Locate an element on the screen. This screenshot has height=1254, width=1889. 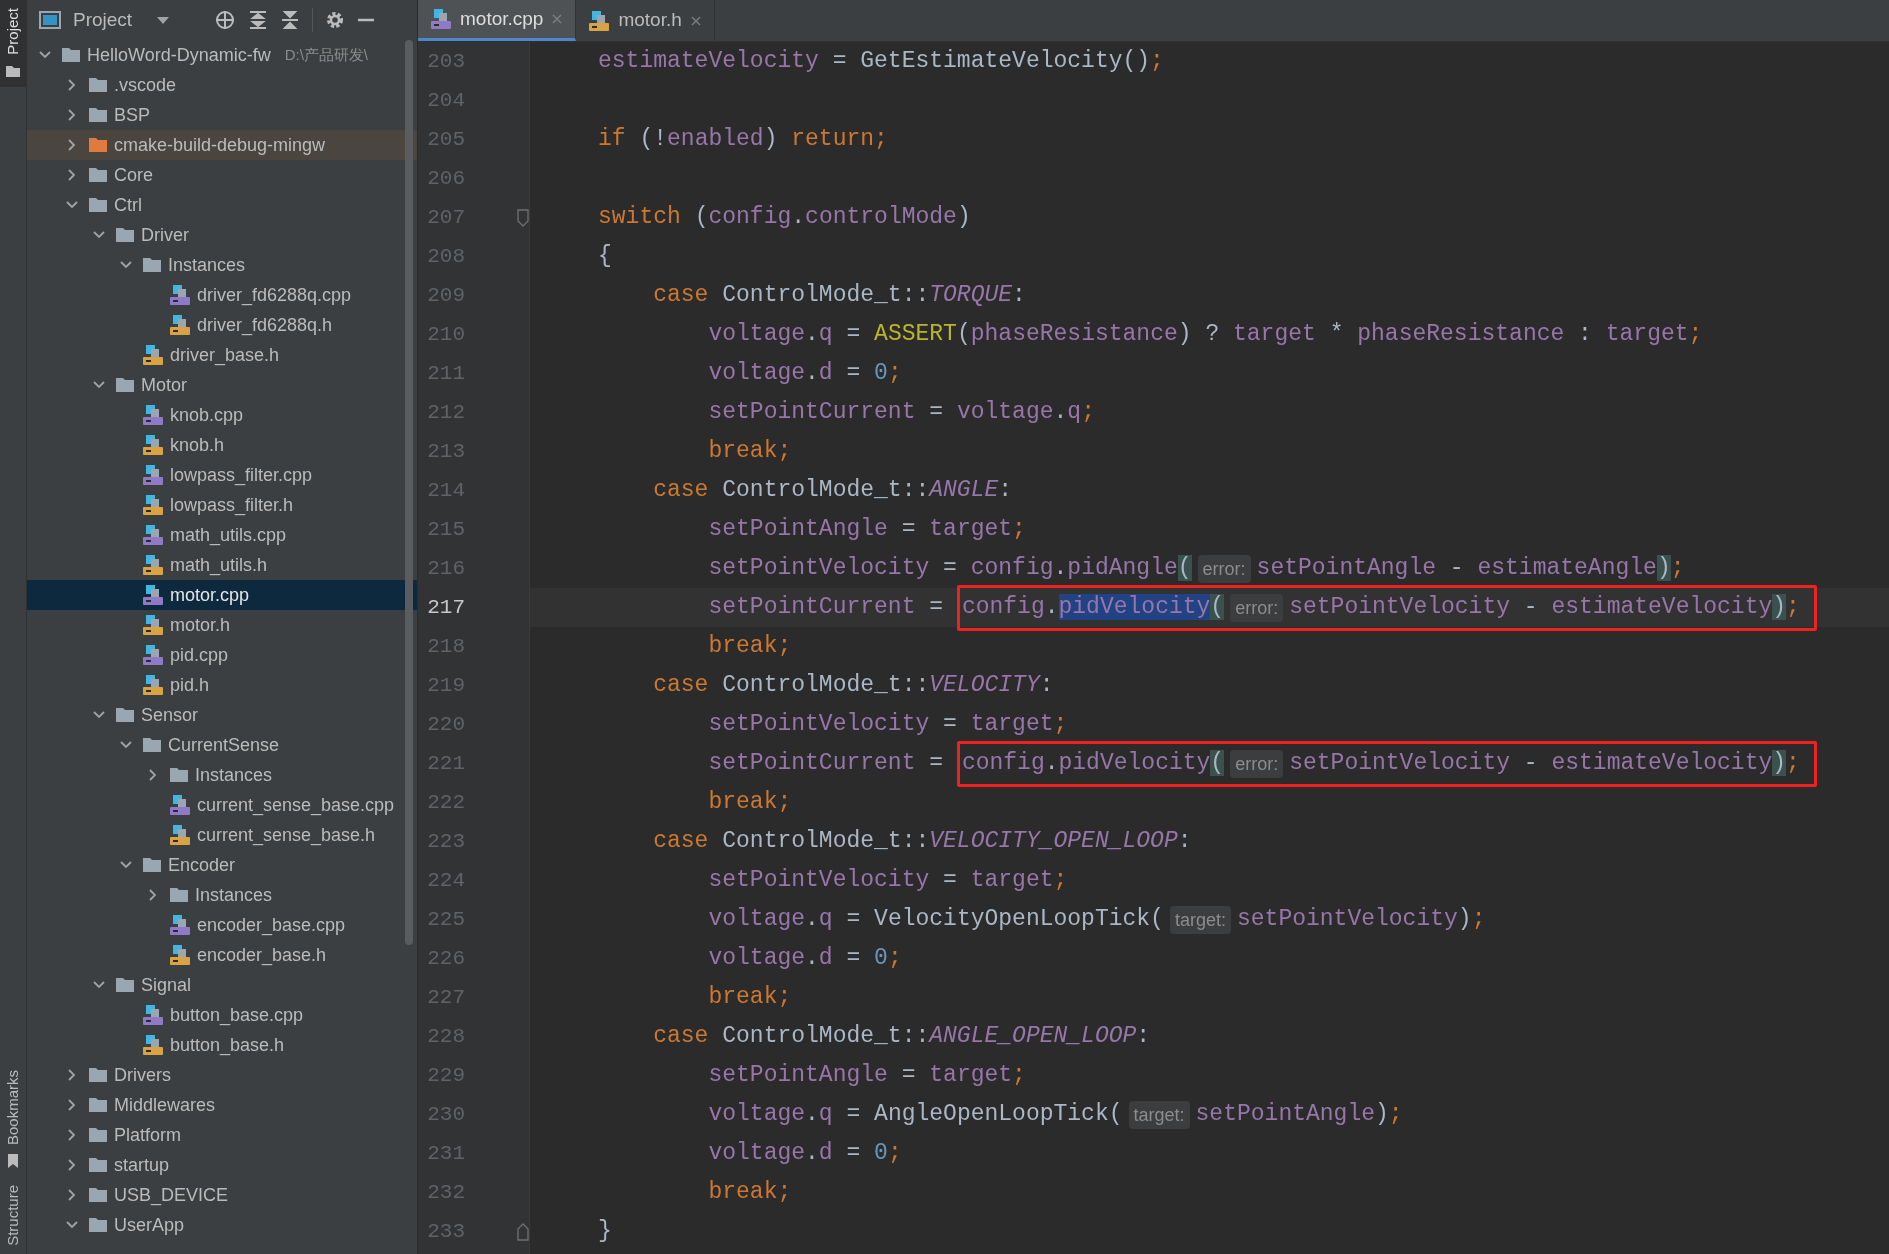
code-text: voltage.q = VelocityOpenLoopTick( is located at coordinates (935, 920).